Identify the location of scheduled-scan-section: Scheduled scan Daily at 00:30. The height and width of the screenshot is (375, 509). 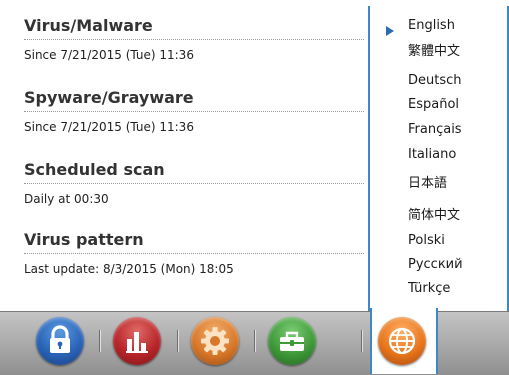
(194, 182).